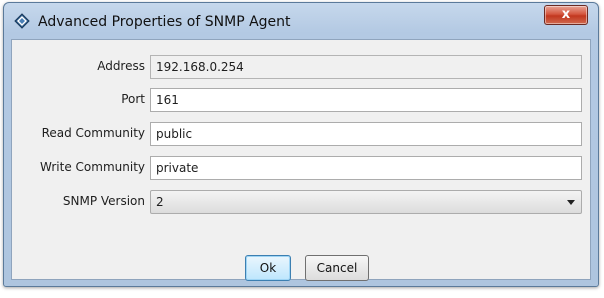  I want to click on port-label: Port, so click(133, 99).